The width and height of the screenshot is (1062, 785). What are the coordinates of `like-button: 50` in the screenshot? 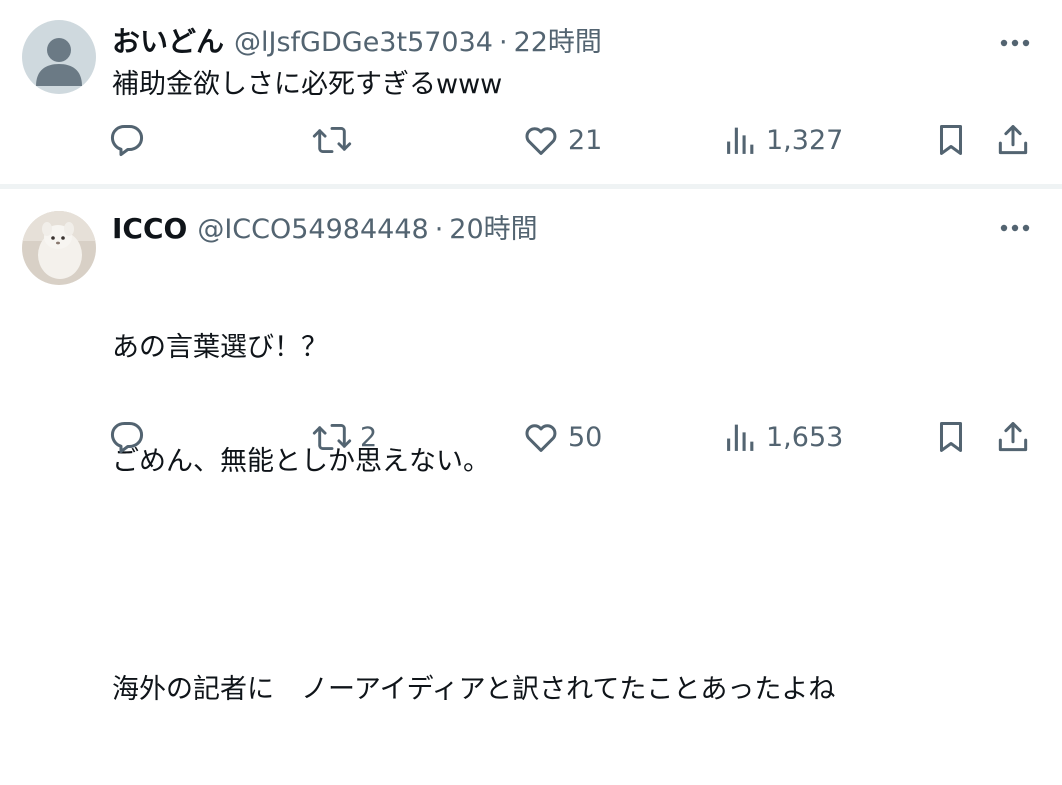 It's located at (562, 437).